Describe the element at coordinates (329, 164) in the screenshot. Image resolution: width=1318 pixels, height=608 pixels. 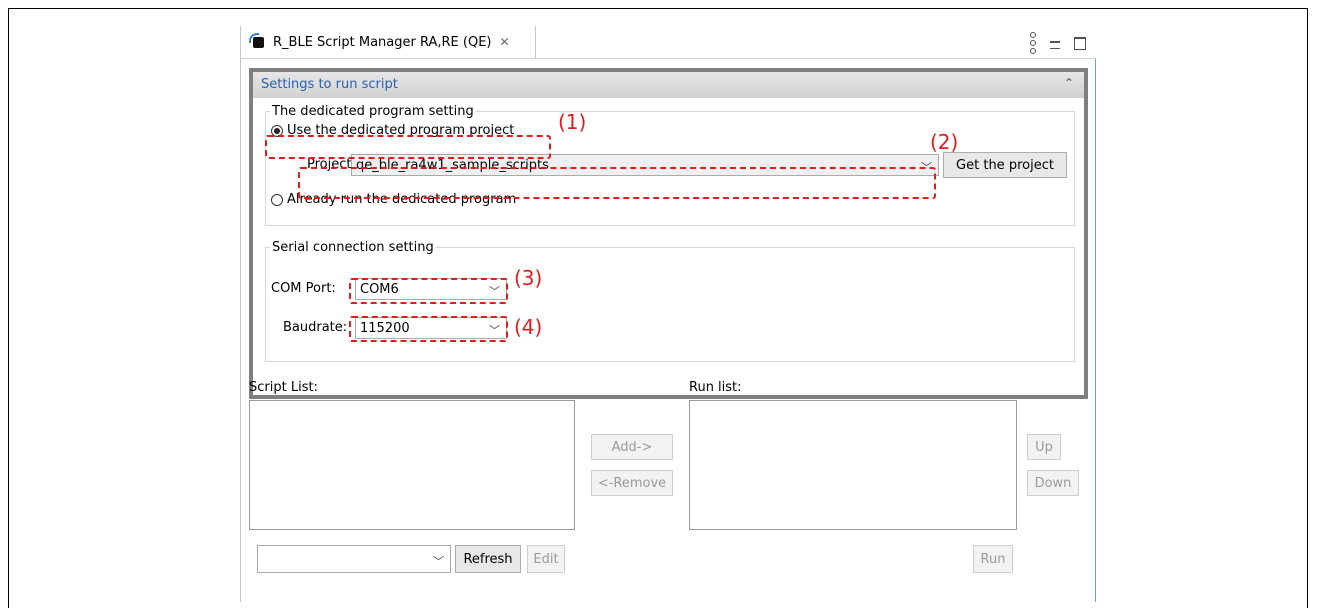
I see `project-label: Project` at that location.